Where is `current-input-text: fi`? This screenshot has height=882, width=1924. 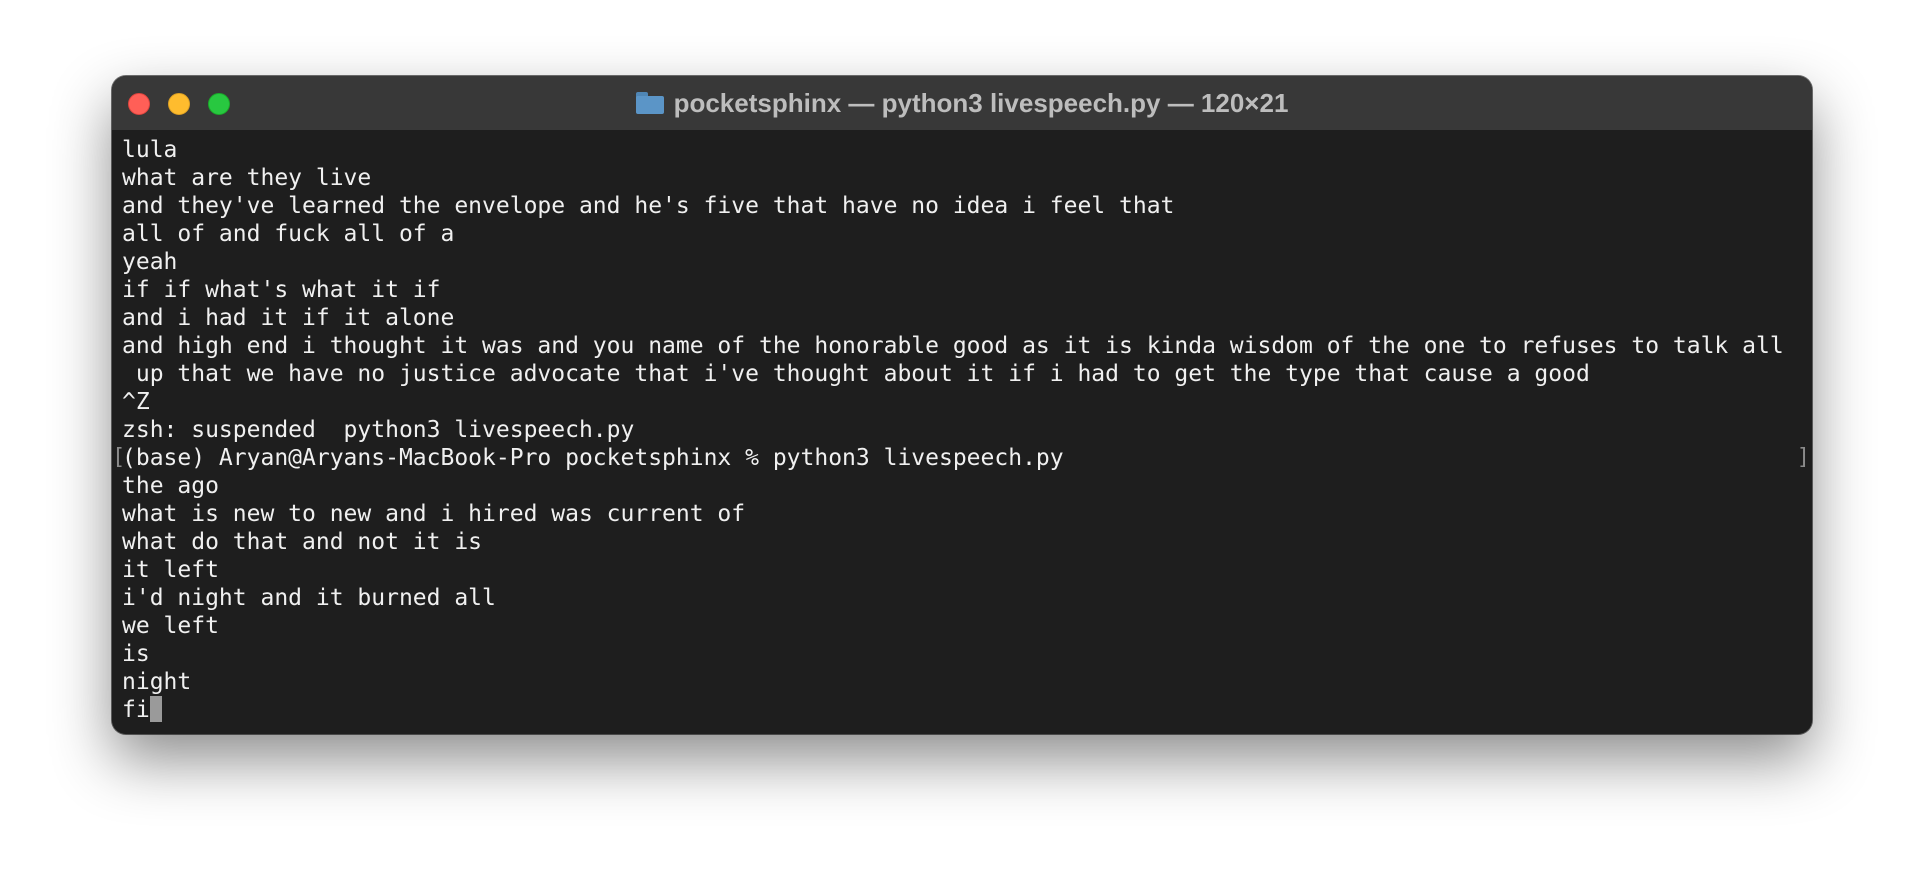
current-input-text: fi is located at coordinates (136, 710).